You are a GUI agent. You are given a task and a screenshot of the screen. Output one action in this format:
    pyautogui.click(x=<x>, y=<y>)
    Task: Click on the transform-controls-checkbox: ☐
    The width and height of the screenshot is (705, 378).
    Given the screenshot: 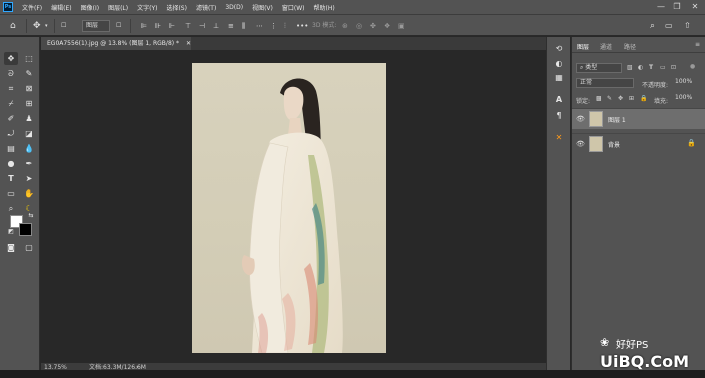 What is the action you would take?
    pyautogui.click(x=118, y=26)
    